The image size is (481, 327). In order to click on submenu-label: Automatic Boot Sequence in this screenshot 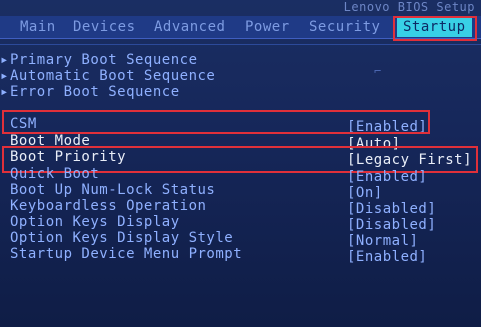, I will do `click(113, 76)`.